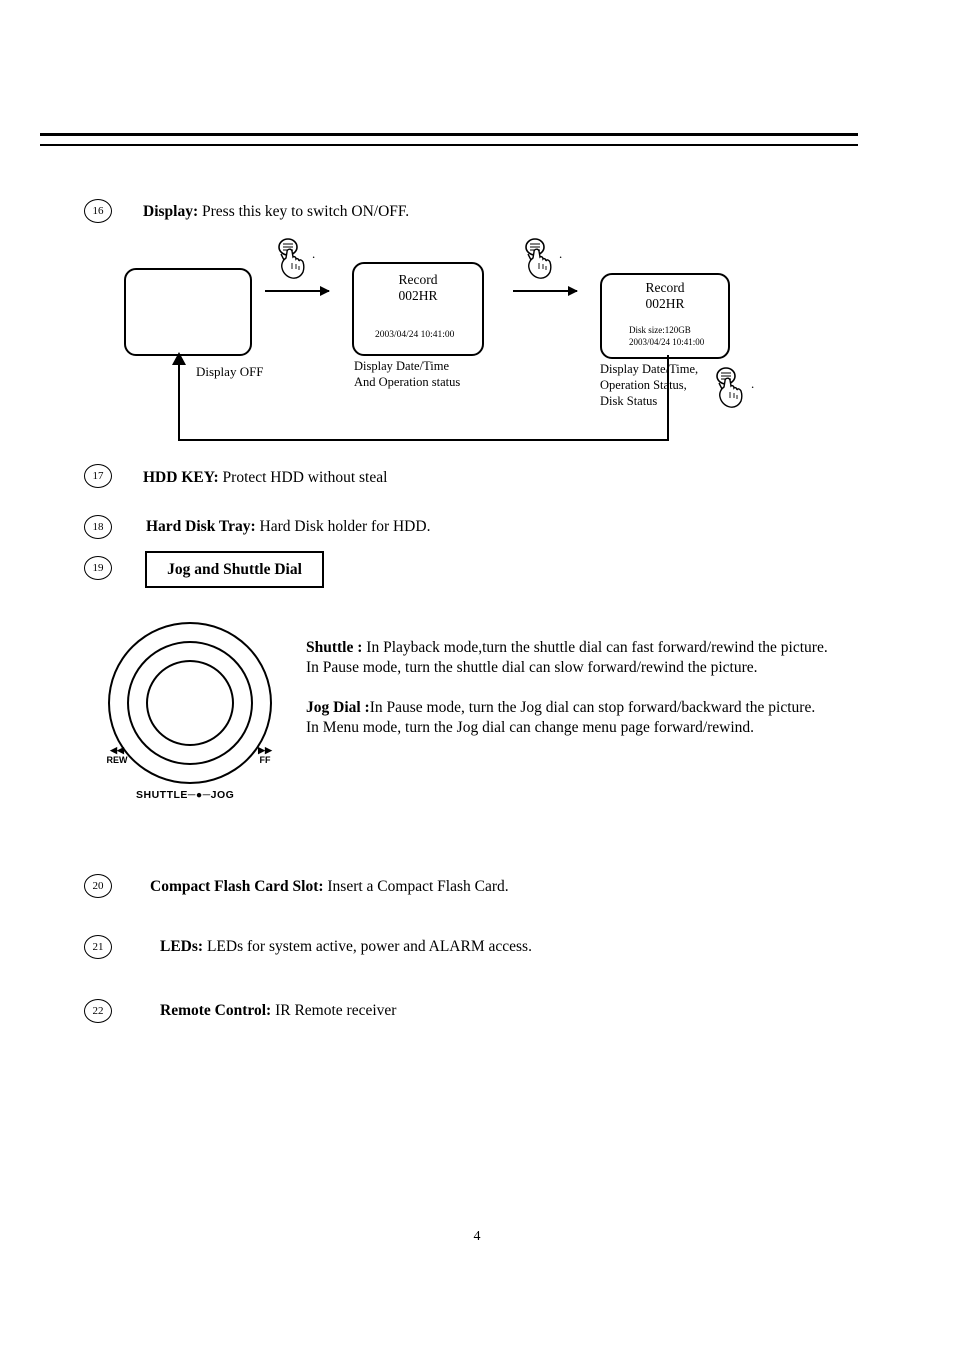 The width and height of the screenshot is (954, 1351). Describe the element at coordinates (216, 1010) in the screenshot. I see `item-22-label: Remote Control:` at that location.